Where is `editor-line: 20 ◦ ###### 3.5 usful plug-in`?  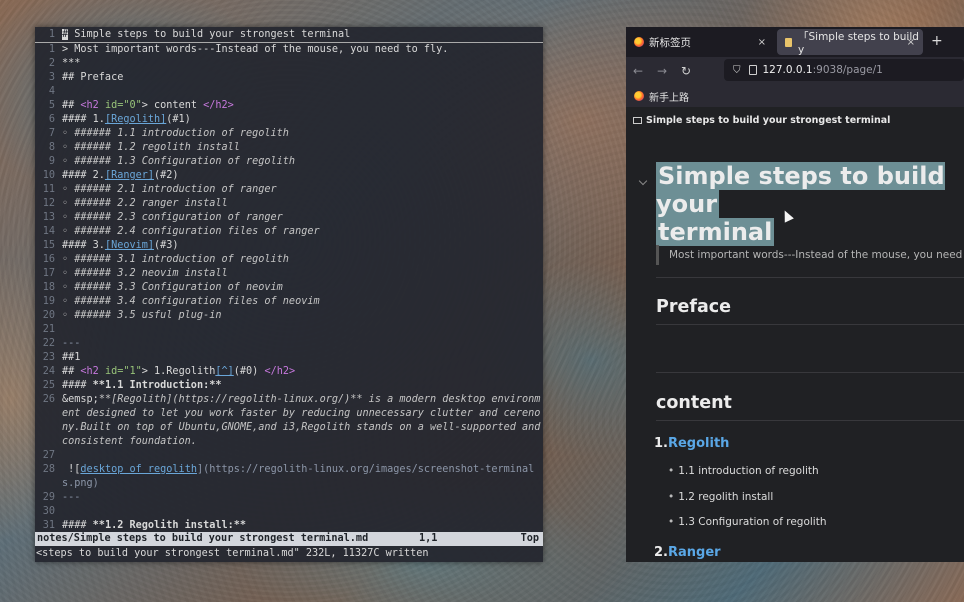
editor-line: 20 ◦ ###### 3.5 usful plug-in is located at coordinates (289, 316).